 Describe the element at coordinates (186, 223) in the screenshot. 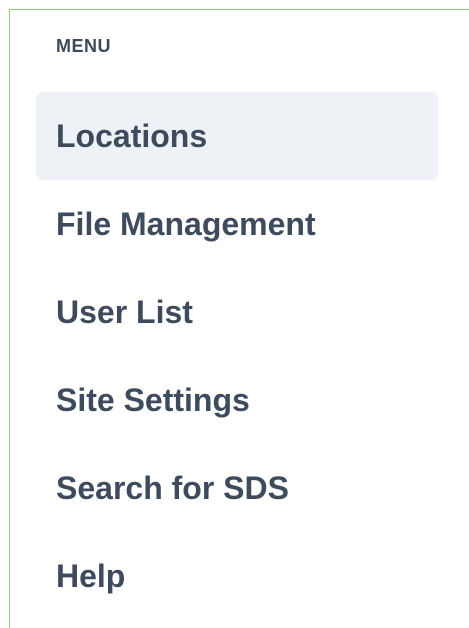

I see `sidebar-item-label: File Management` at that location.